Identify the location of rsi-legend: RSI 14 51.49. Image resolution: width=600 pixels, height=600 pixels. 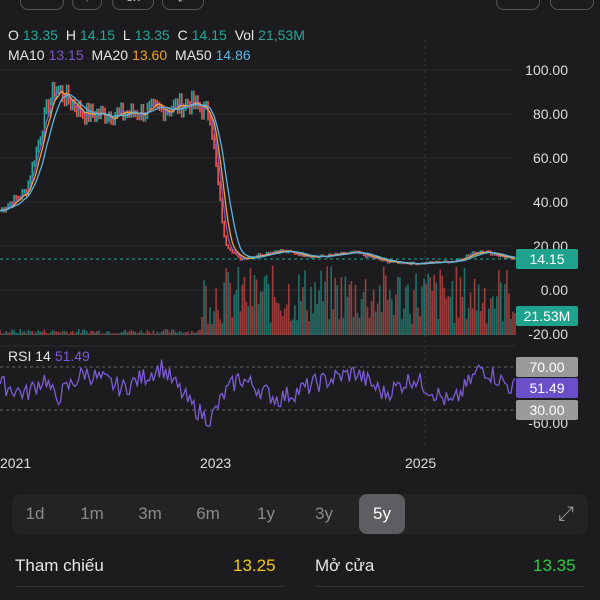
(51, 356).